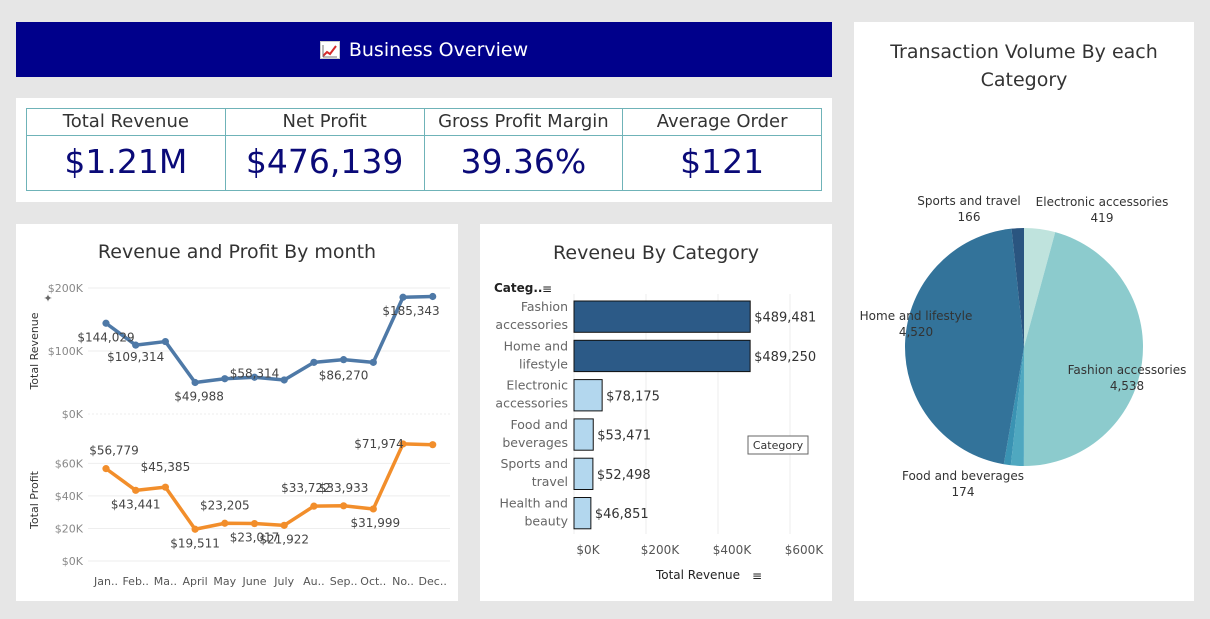 This screenshot has width=1210, height=619. I want to click on pie-slice-label: Food and beverages, so click(963, 476).